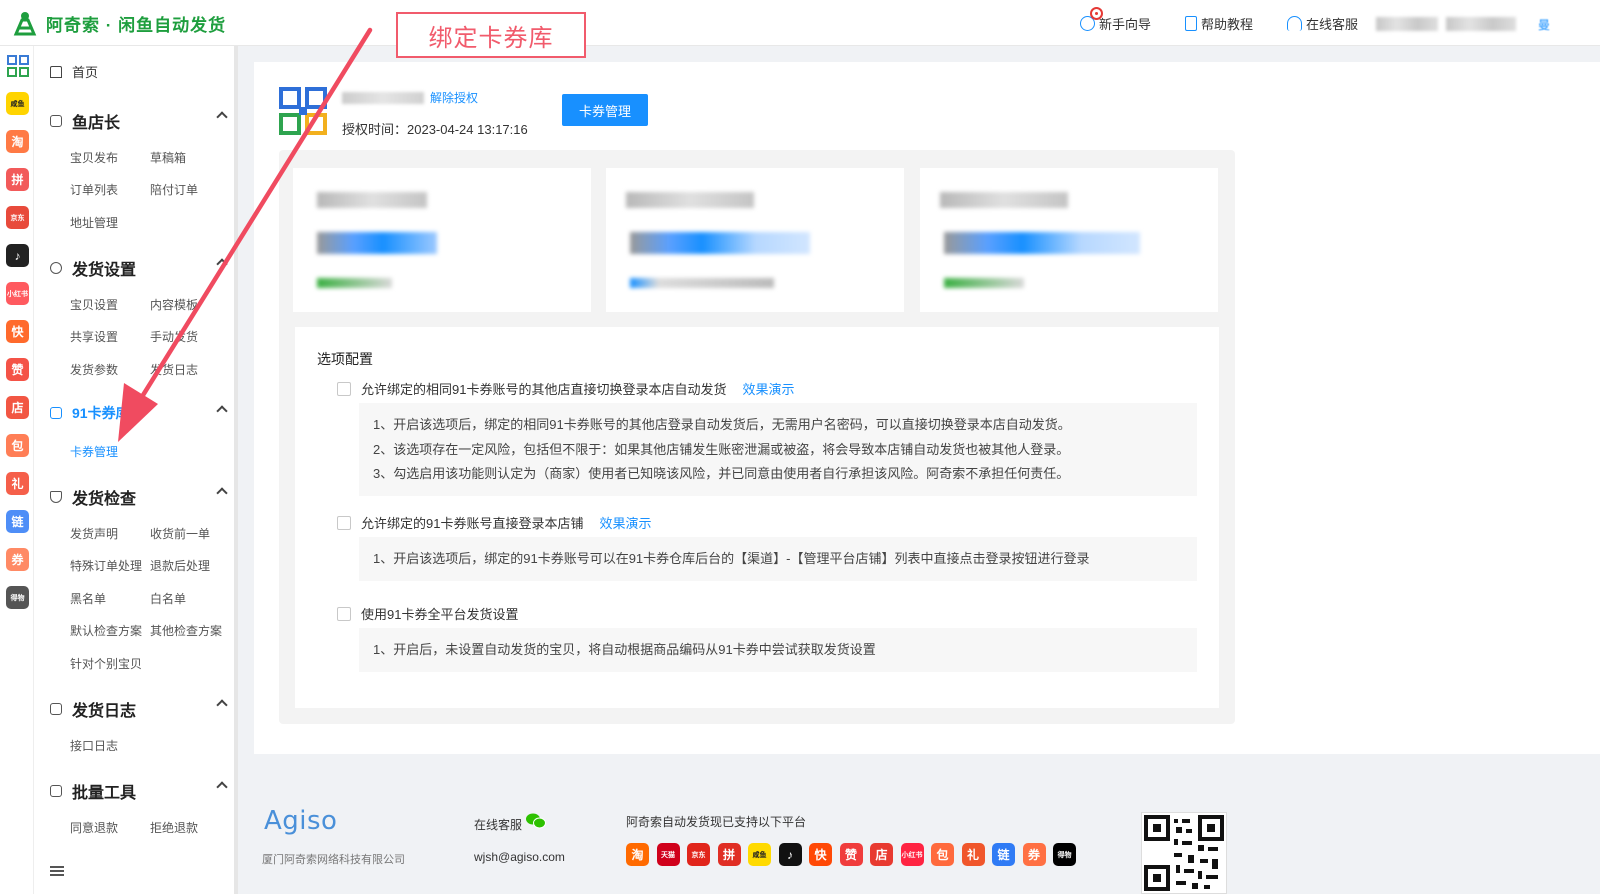  Describe the element at coordinates (139, 413) in the screenshot. I see `sidebar-group-91-card-library: 91卡券库` at that location.